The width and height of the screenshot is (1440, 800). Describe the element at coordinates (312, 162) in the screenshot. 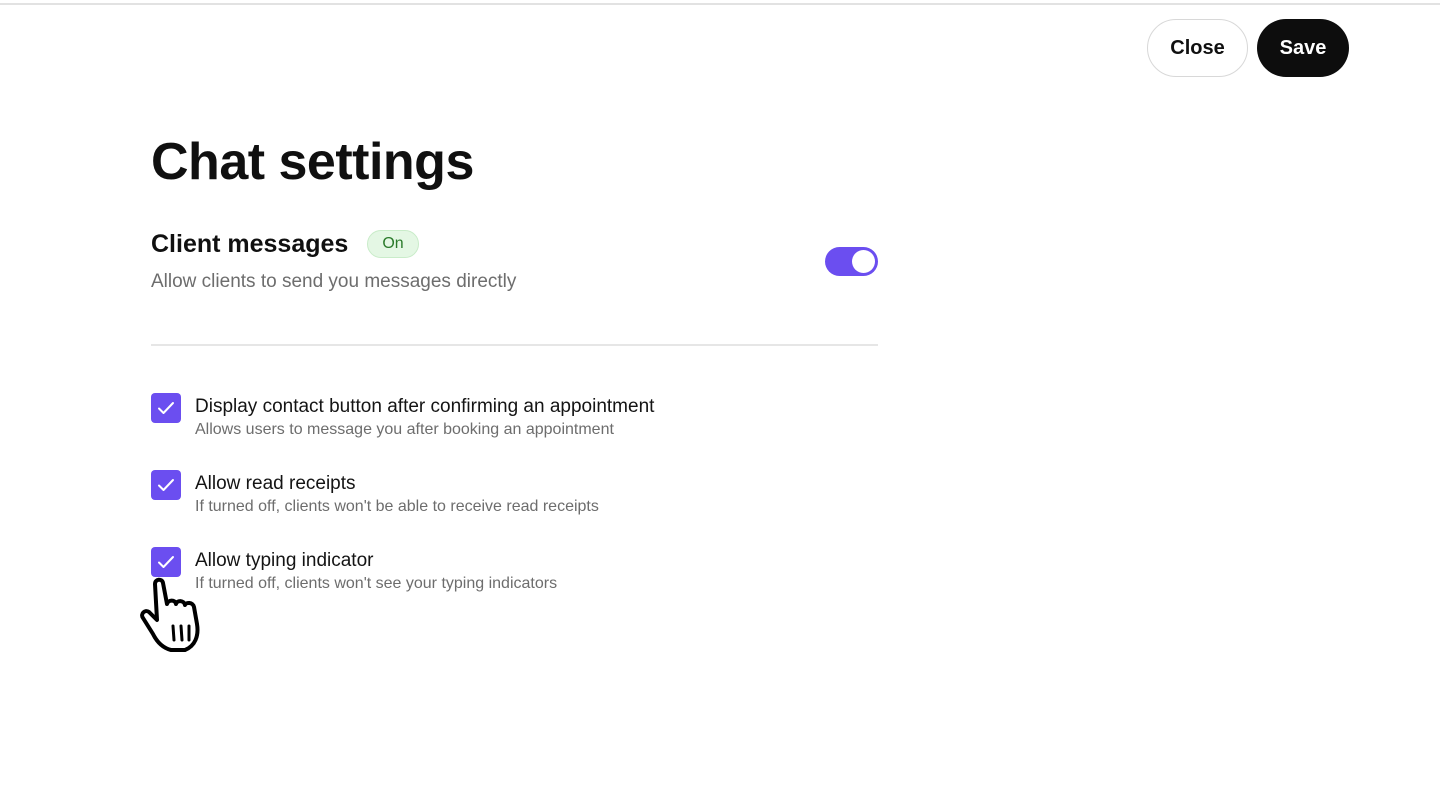

I see `page-title: Chat settings` at that location.